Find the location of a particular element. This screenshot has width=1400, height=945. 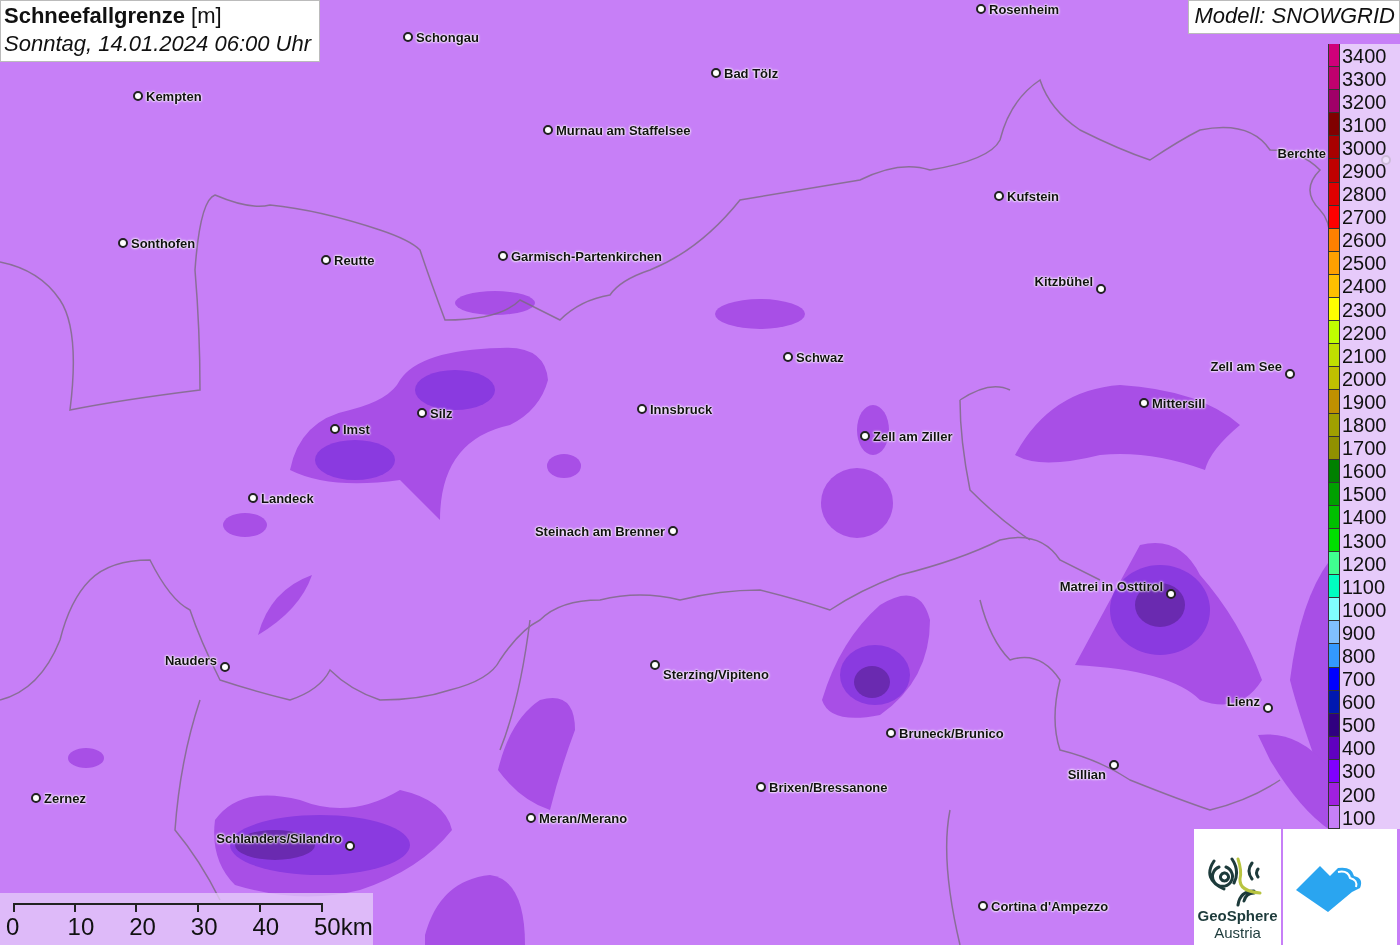

city-label: Bruneck/Brunico is located at coordinates (951, 733).